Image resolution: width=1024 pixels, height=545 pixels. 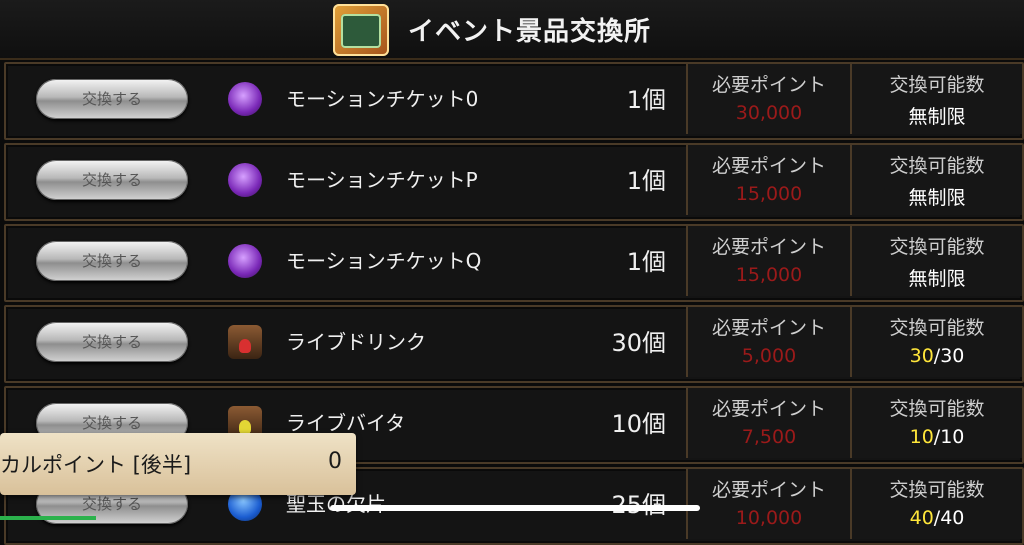 I want to click on points-cell: 必要ポイント 5,000, so click(x=768, y=342).